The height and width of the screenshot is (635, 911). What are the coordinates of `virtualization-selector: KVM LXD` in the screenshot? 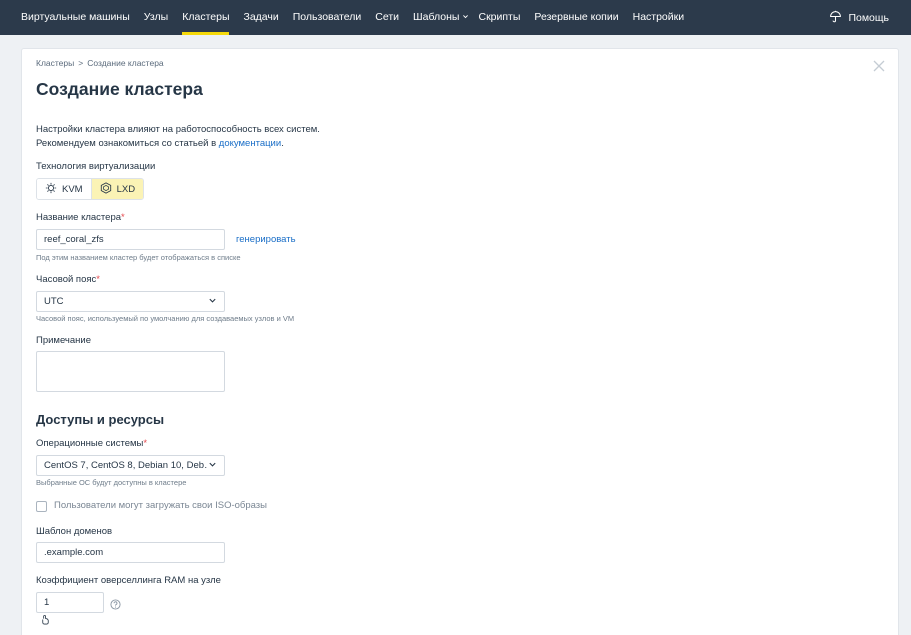 It's located at (90, 189).